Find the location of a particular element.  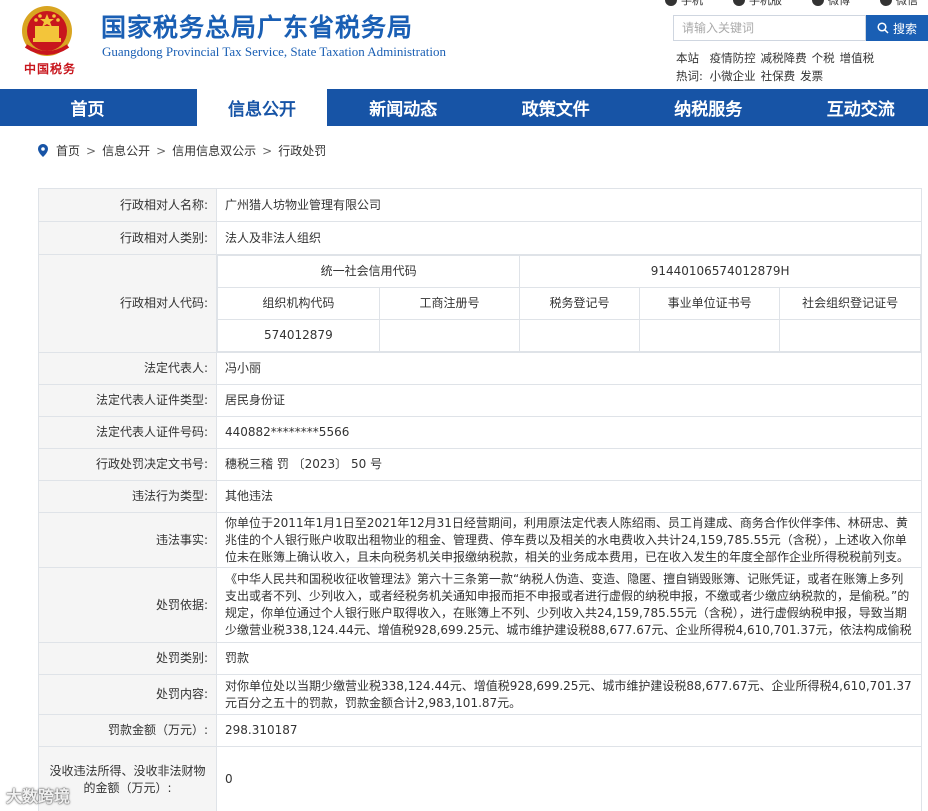

mobile-icon is located at coordinates (671, 3).